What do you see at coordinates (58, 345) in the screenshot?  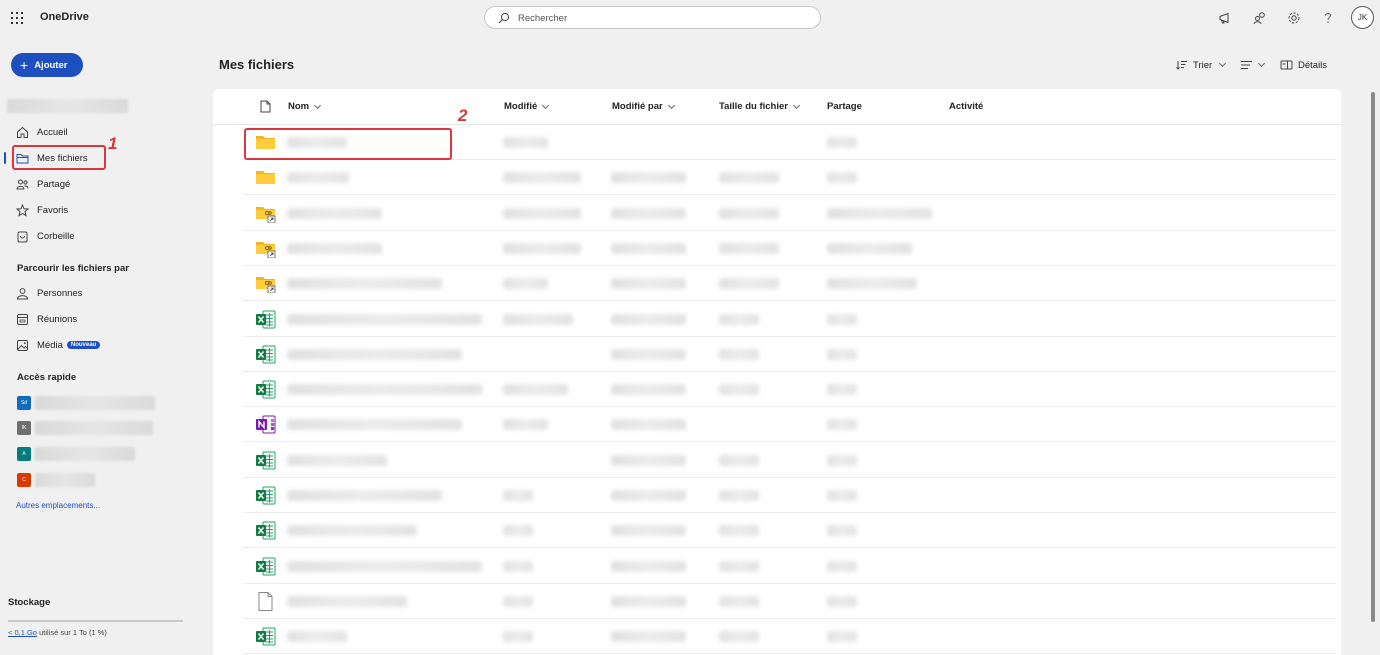 I see `nav-item-media: Média Nouveau` at bounding box center [58, 345].